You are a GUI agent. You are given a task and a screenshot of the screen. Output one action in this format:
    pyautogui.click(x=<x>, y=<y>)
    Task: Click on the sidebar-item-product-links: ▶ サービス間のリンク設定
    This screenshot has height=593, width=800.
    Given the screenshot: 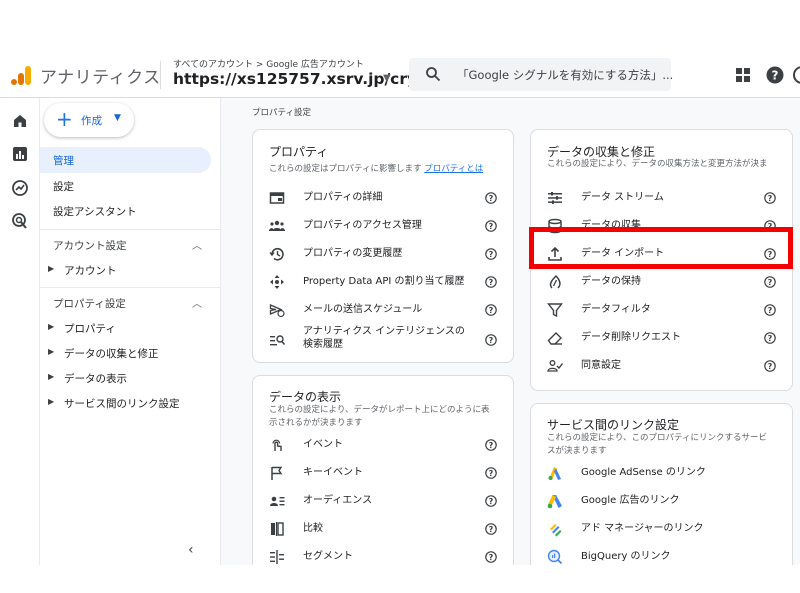 What is the action you would take?
    pyautogui.click(x=130, y=404)
    